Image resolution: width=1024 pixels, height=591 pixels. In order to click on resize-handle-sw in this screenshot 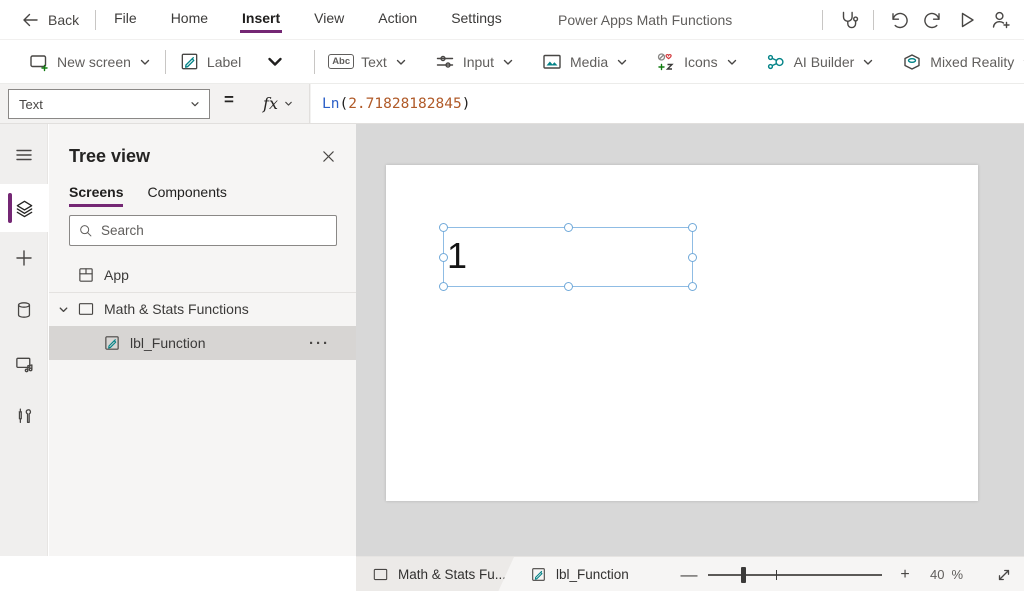, I will do `click(443, 286)`.